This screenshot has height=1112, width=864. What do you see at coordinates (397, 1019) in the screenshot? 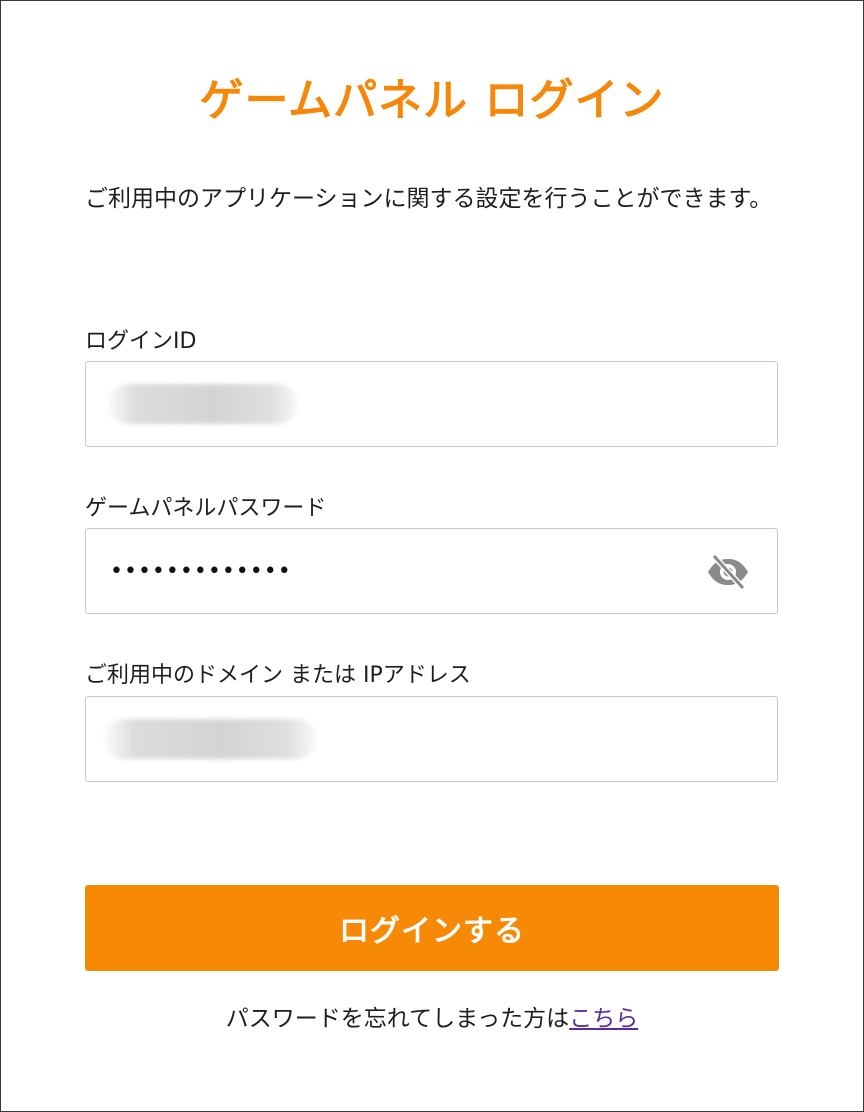
I see `forgot-password-prefix: パスワードを忘れてしまった方は` at bounding box center [397, 1019].